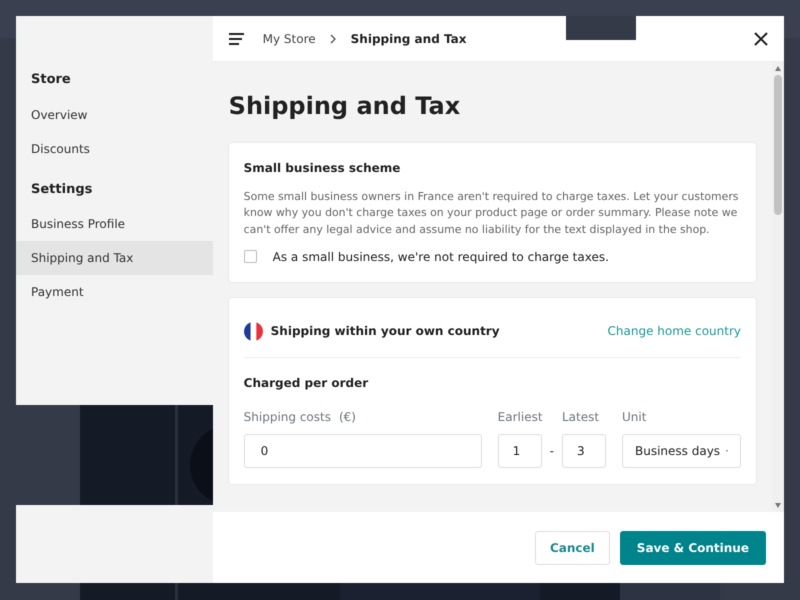 This screenshot has height=600, width=800. I want to click on field-hint: (€), so click(347, 417).